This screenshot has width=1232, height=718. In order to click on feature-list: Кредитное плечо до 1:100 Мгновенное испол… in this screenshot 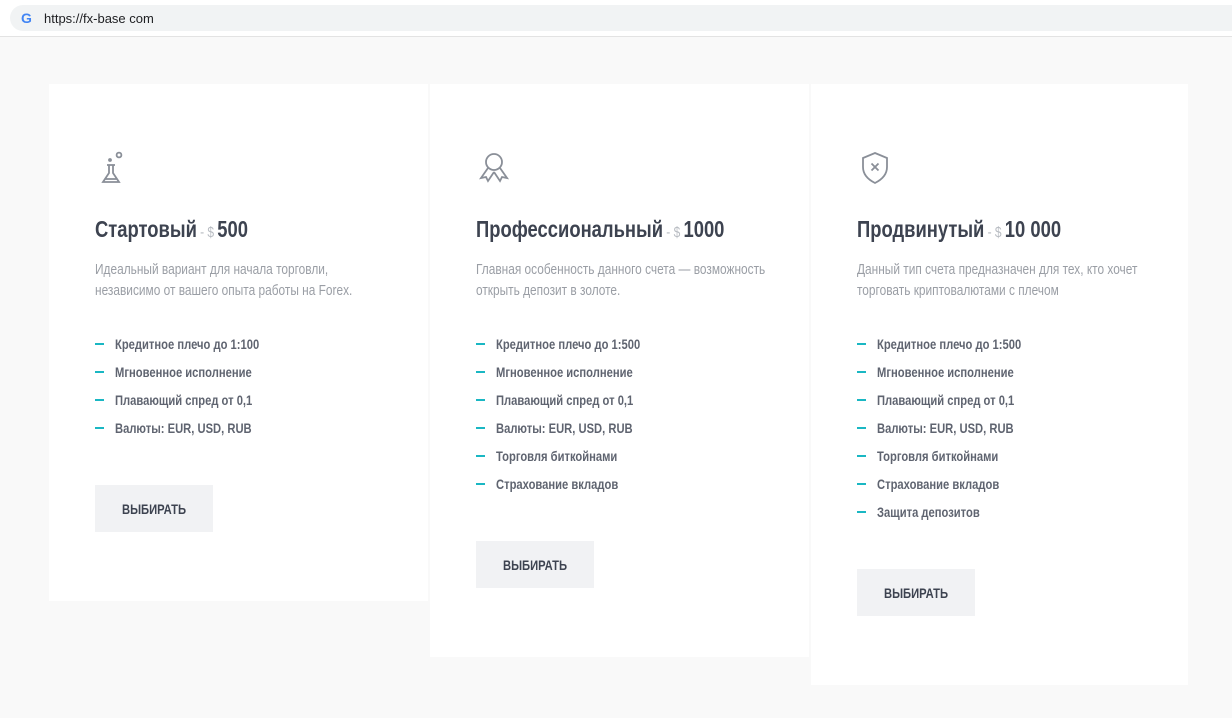, I will do `click(195, 386)`.